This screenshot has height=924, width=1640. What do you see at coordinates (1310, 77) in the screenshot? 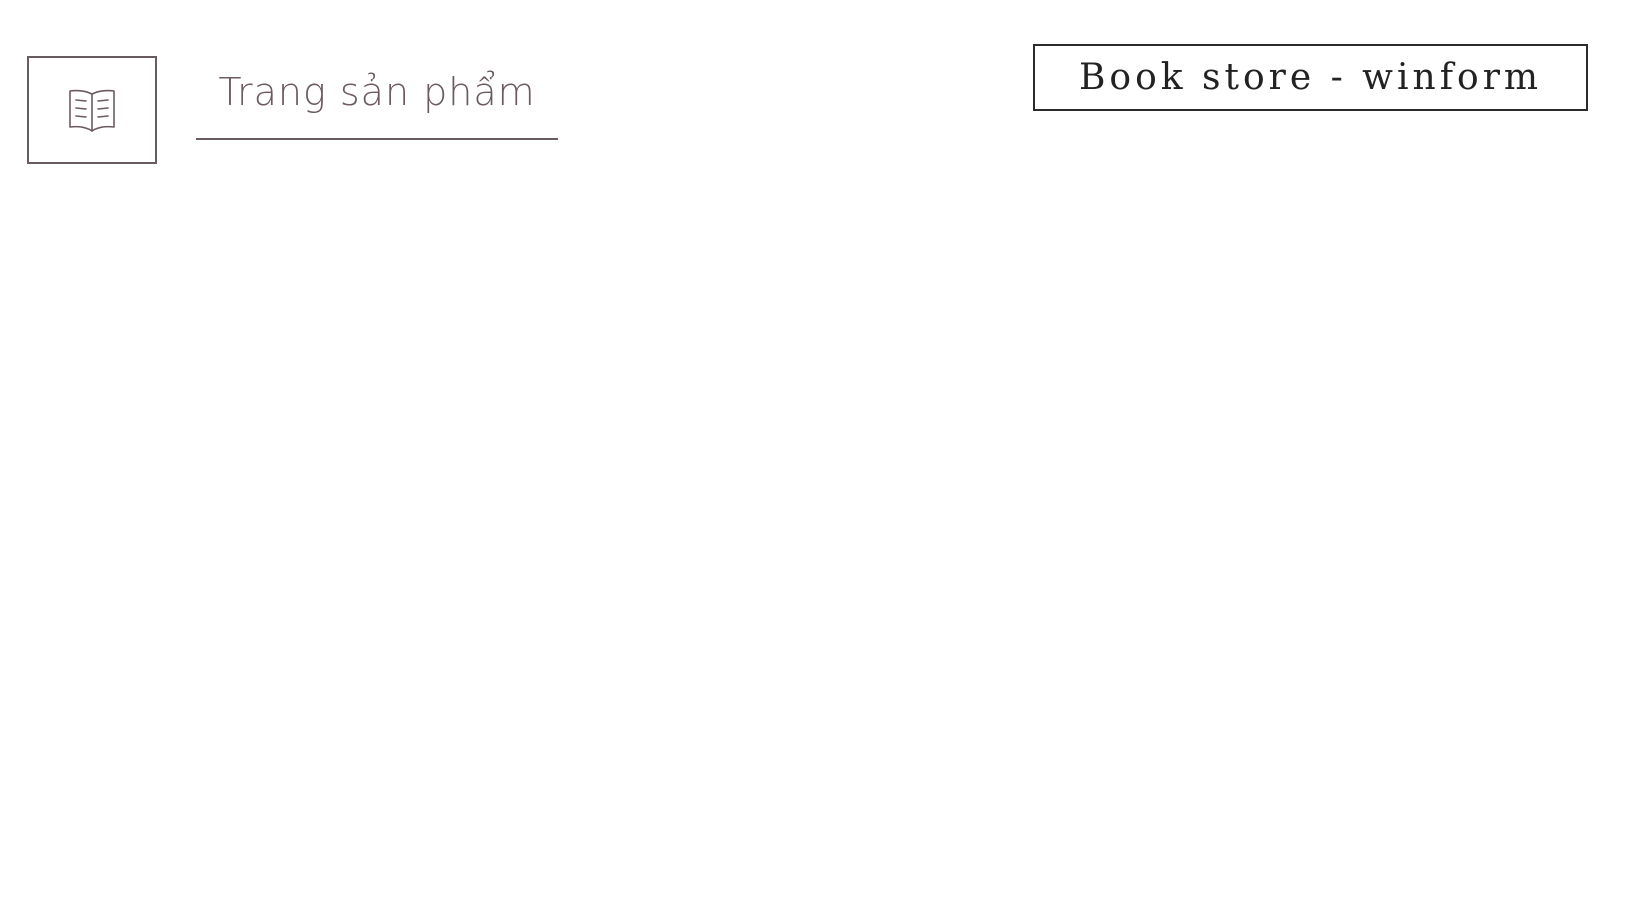
I see `brand-label: Book store - winform` at bounding box center [1310, 77].